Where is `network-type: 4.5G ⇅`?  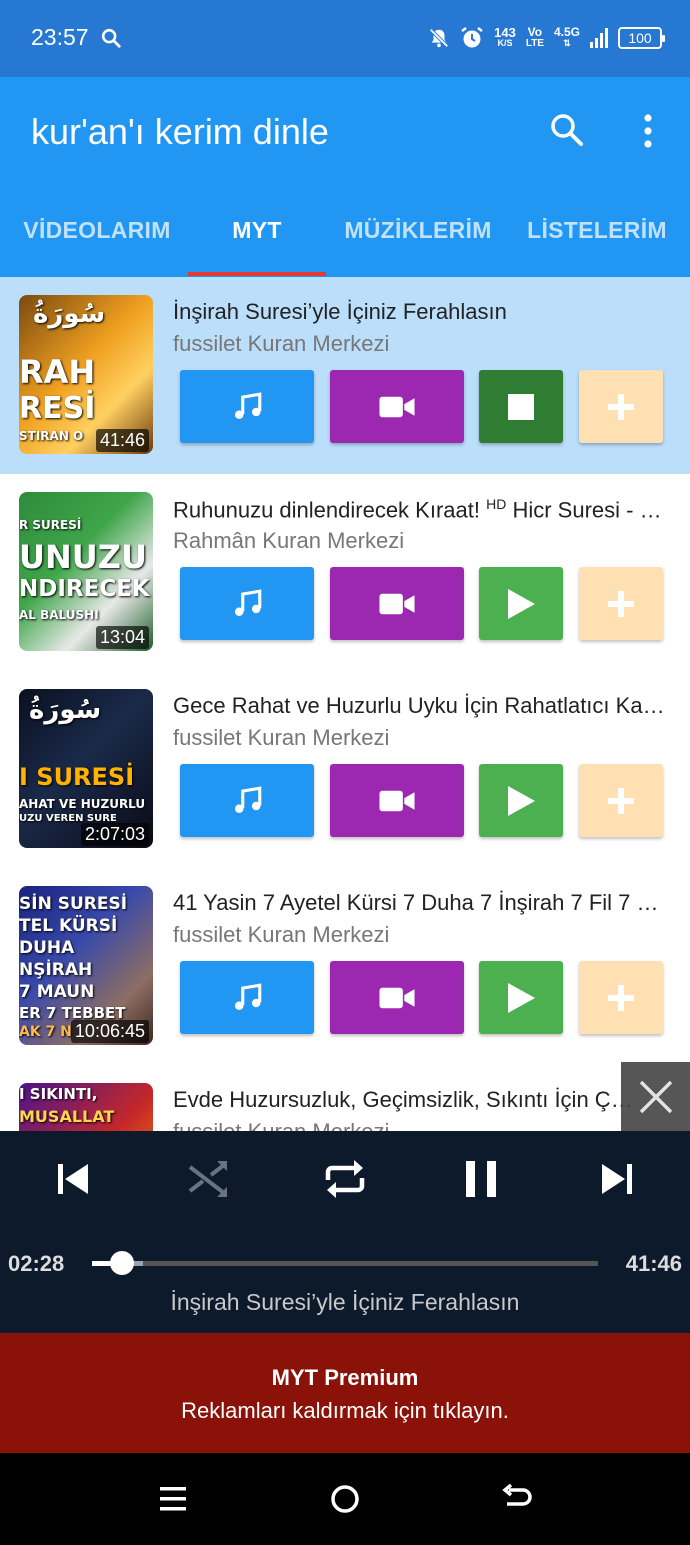 network-type: 4.5G ⇅ is located at coordinates (566, 36).